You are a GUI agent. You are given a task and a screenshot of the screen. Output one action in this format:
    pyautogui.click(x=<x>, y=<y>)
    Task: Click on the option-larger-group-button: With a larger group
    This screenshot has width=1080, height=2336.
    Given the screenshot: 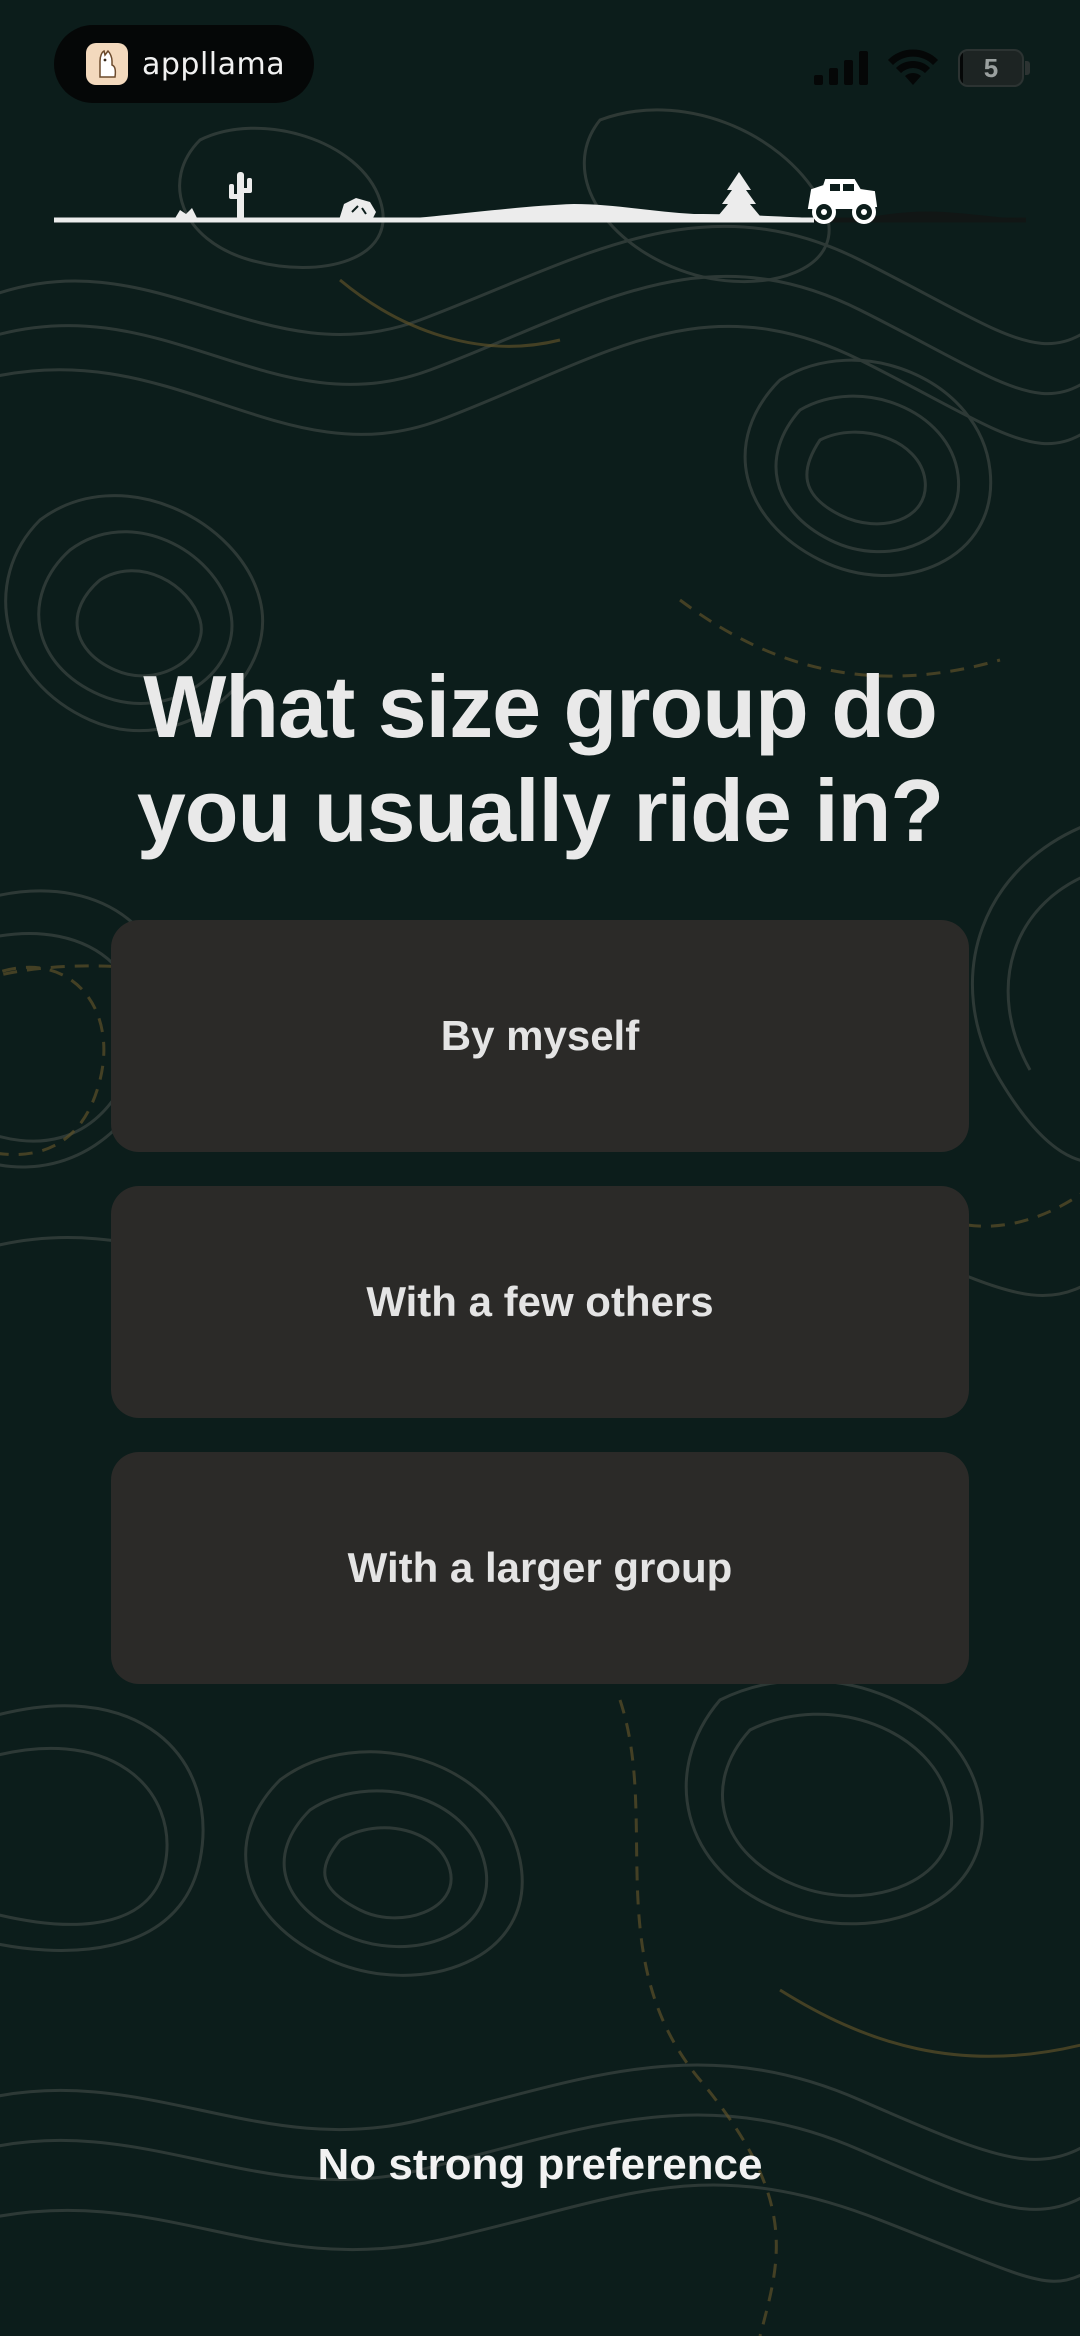 What is the action you would take?
    pyautogui.click(x=540, y=1568)
    